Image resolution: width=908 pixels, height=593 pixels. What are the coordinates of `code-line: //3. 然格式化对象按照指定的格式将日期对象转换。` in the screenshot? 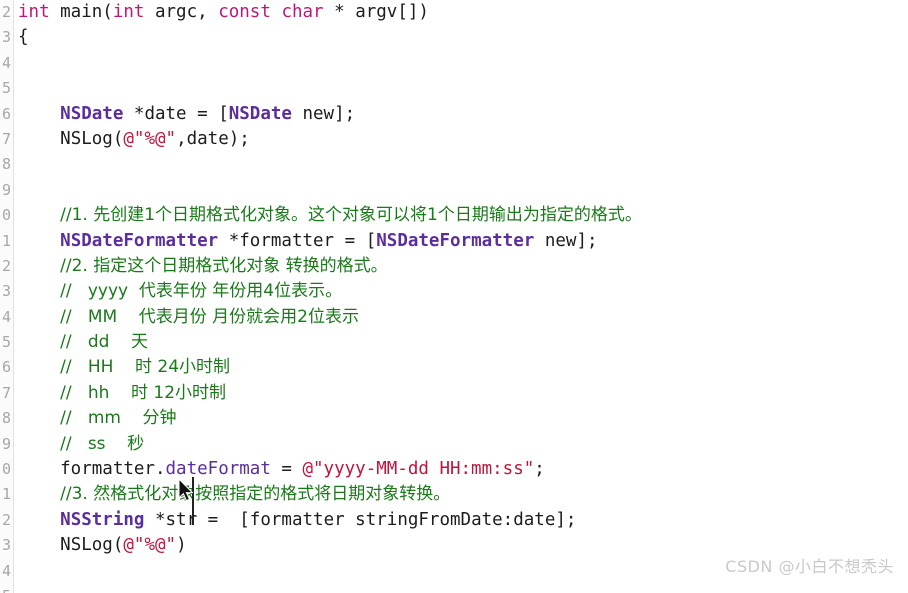 It's located at (461, 494).